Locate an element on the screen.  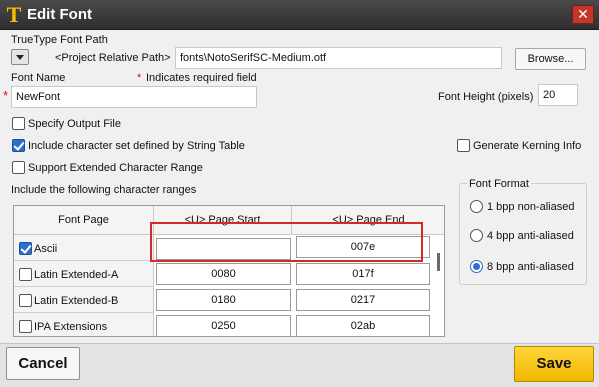
radio-1bpp is located at coordinates (476, 206).